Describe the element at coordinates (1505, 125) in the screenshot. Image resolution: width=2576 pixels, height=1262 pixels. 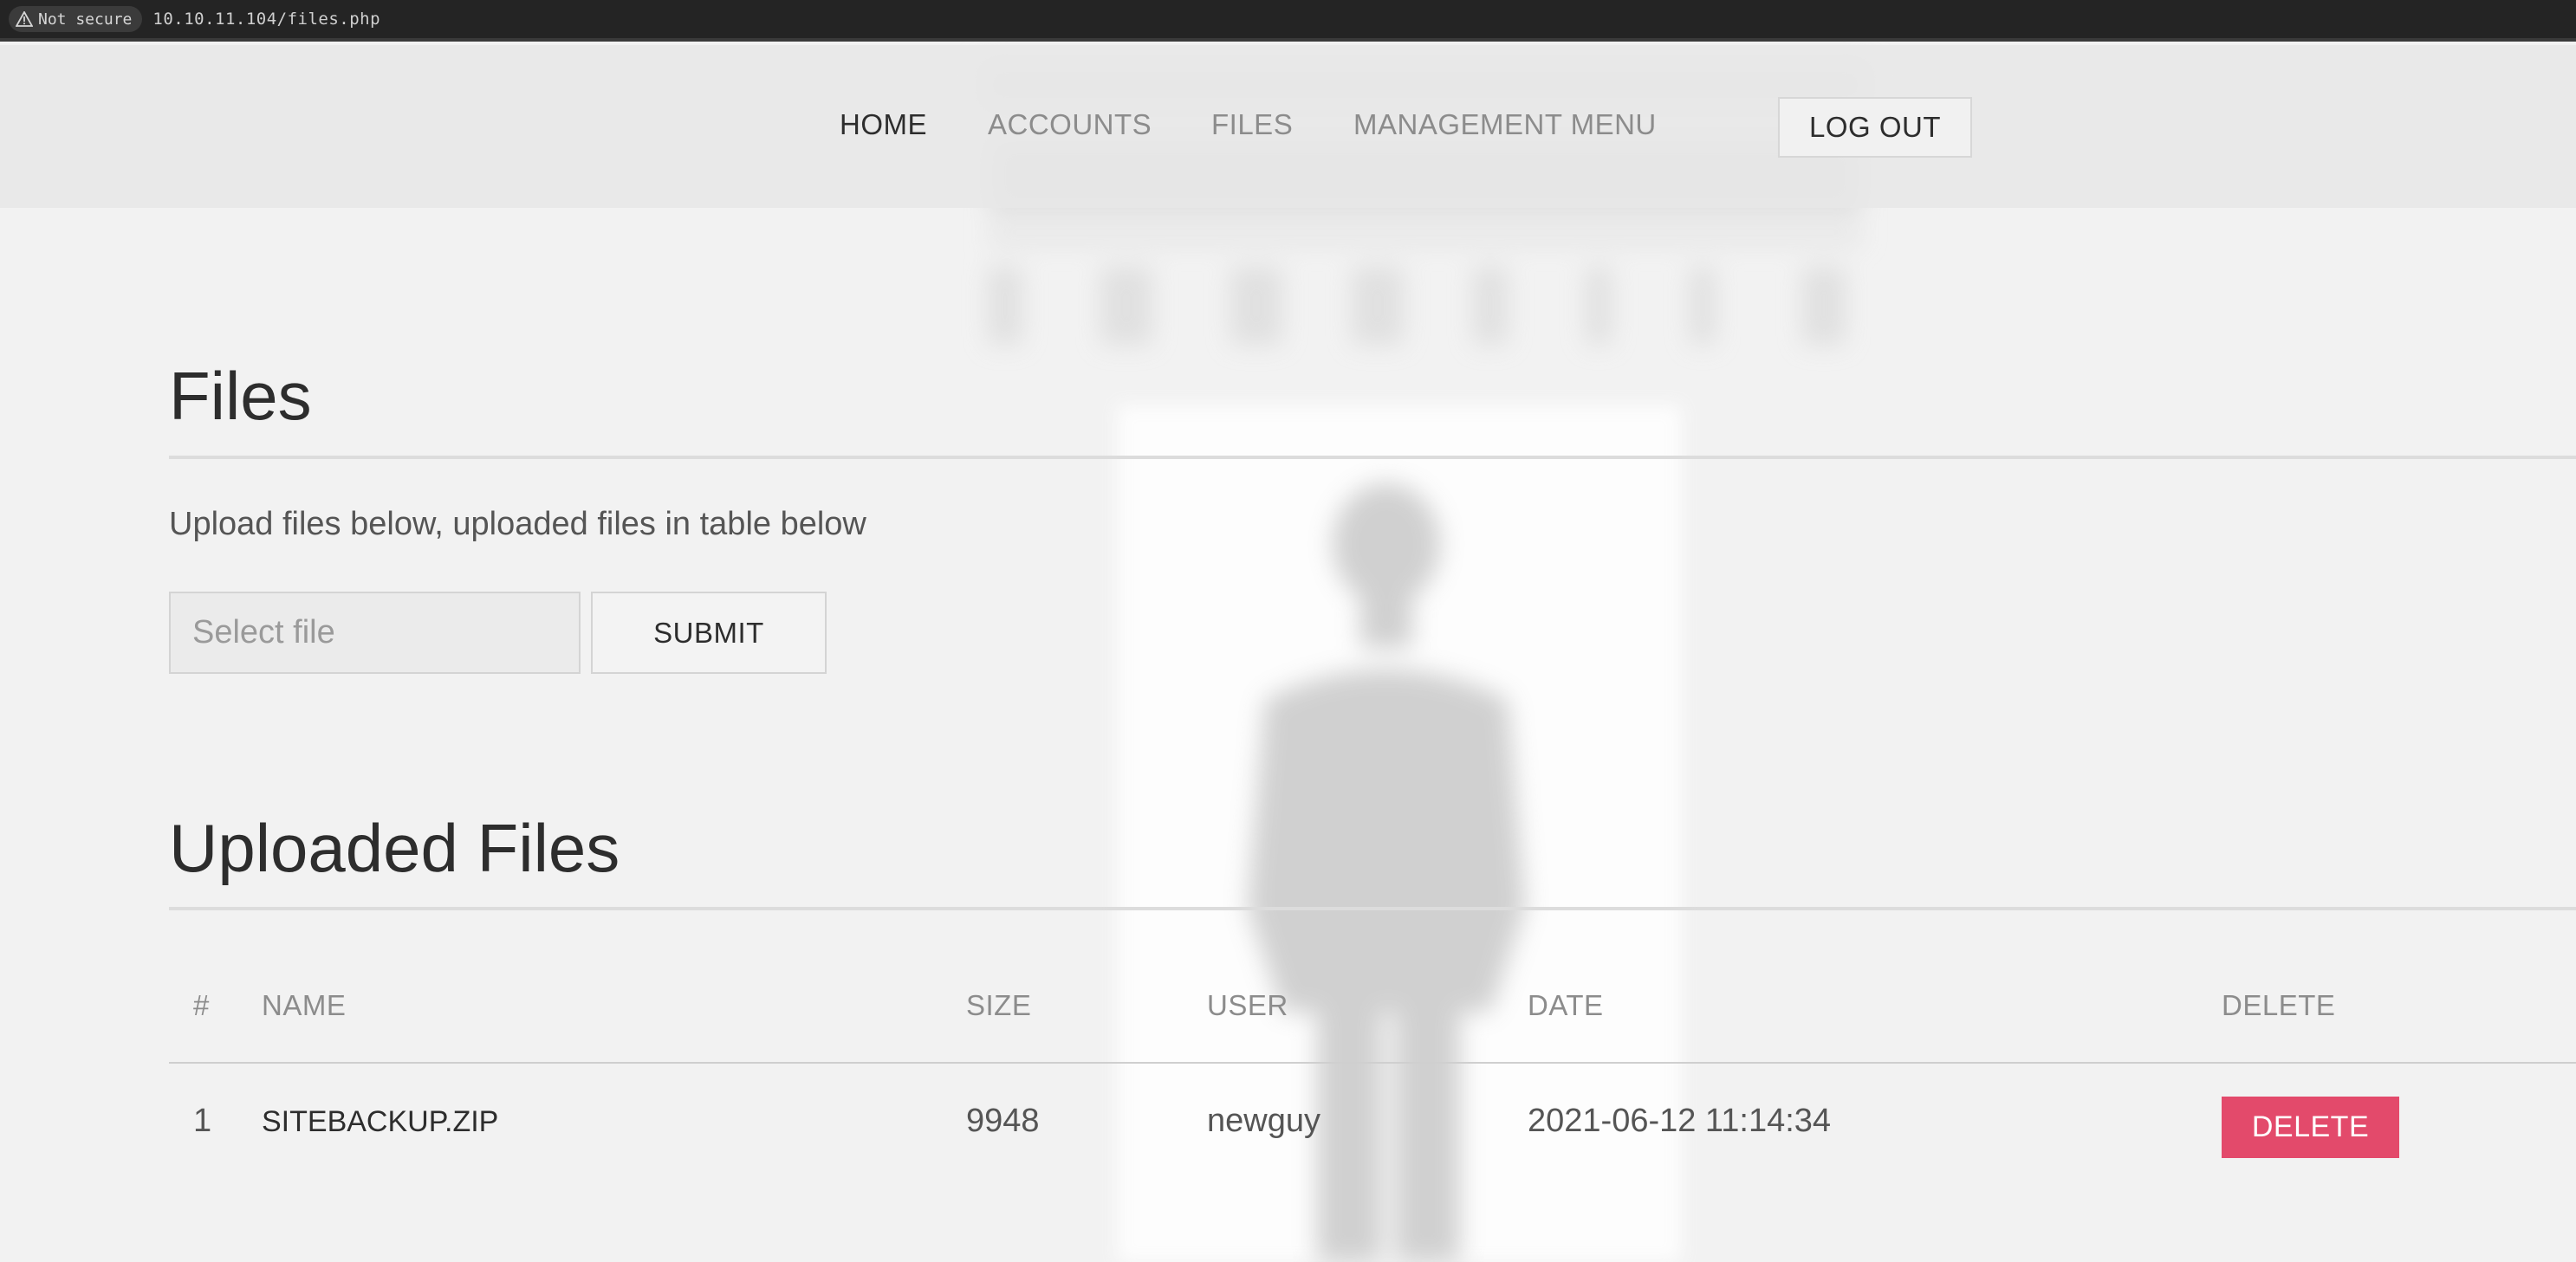
I see `nav-item-management-menu: MANAGEMENT MENU` at that location.